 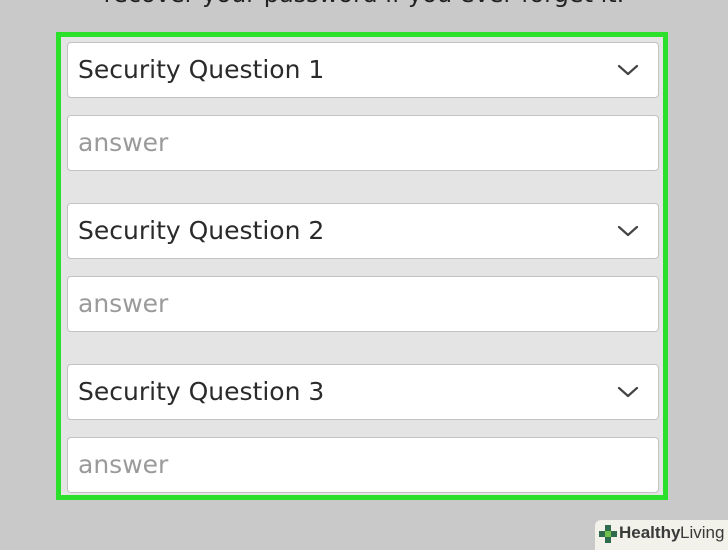 I want to click on watermark-brand-light: Living, so click(x=702, y=532).